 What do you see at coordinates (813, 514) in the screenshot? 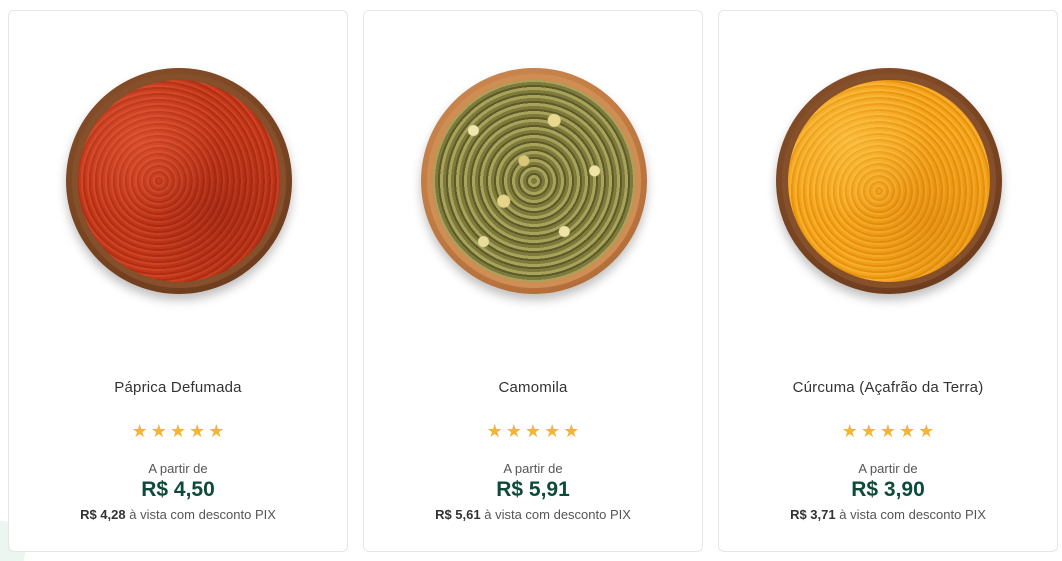
I see `pix-price: R$ 3,71` at bounding box center [813, 514].